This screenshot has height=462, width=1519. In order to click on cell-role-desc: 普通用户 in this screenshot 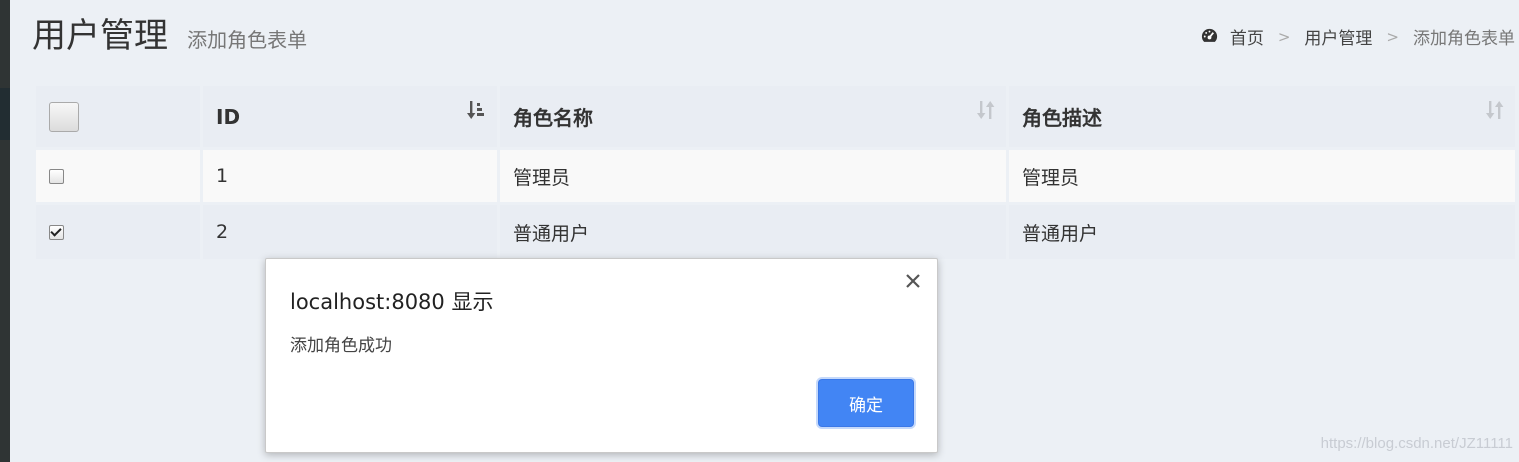, I will do `click(1262, 232)`.